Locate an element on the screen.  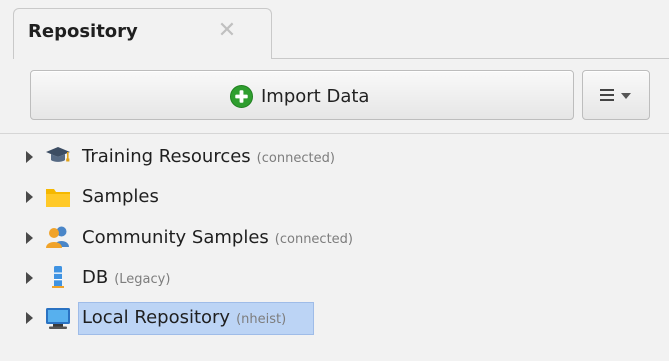
tree-item-text: Local Repository (nheist) is located at coordinates (184, 317).